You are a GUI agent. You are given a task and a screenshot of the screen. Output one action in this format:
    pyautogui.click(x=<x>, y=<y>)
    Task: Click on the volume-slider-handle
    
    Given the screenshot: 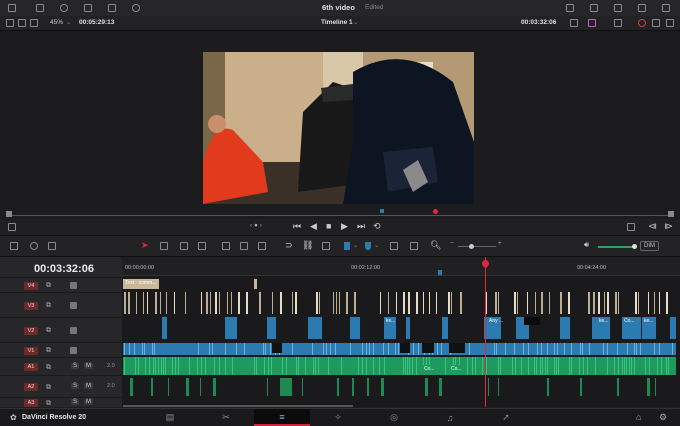 What is the action you would take?
    pyautogui.click(x=634, y=246)
    